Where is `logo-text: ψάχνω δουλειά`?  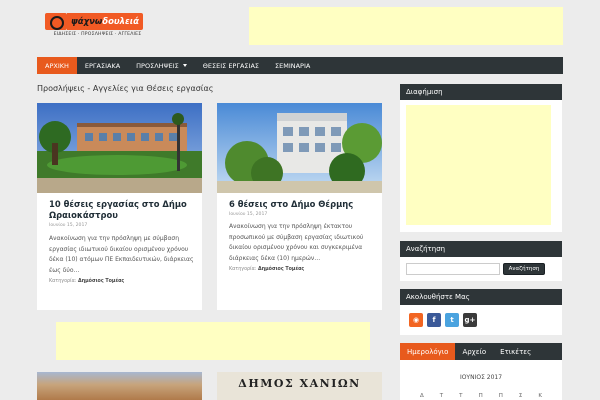 logo-text: ψάχνω δουλειά is located at coordinates (105, 21).